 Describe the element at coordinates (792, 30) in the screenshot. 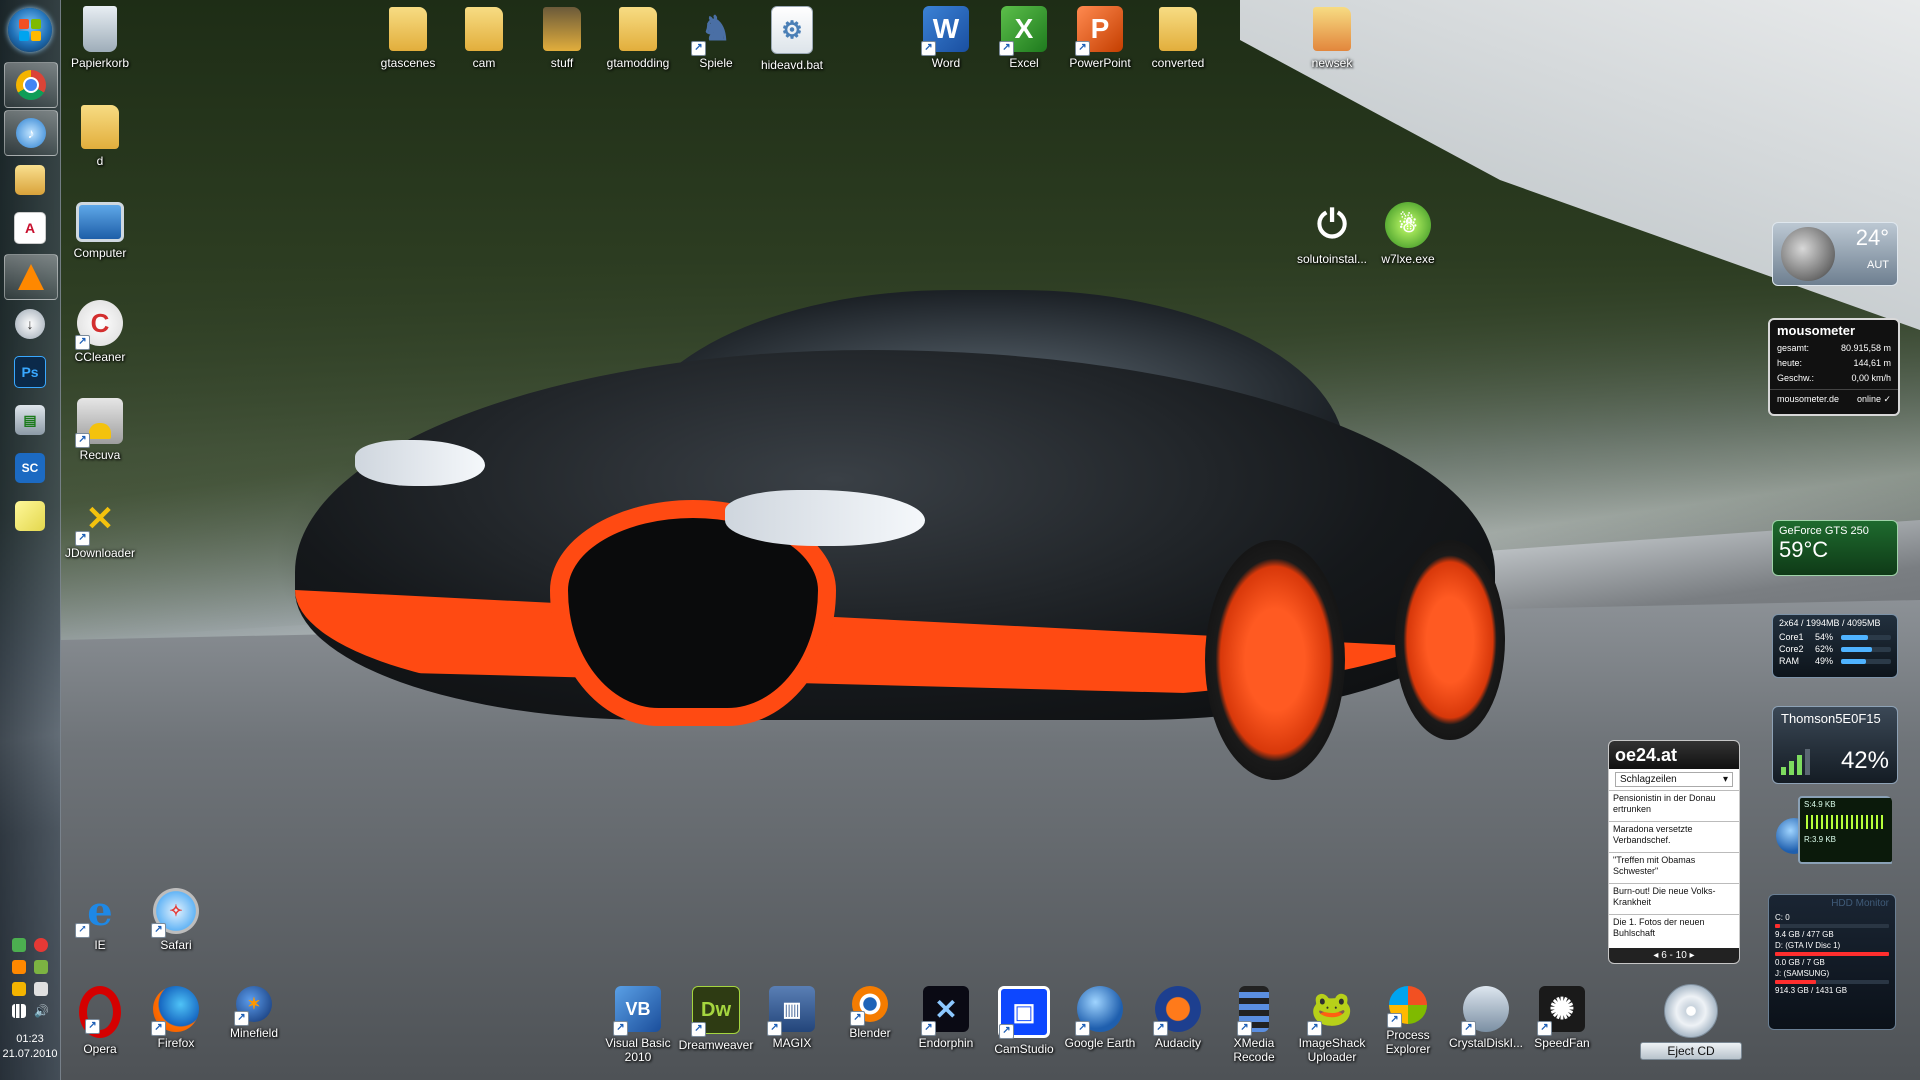

I see `batch-file-icon: ⚙` at that location.